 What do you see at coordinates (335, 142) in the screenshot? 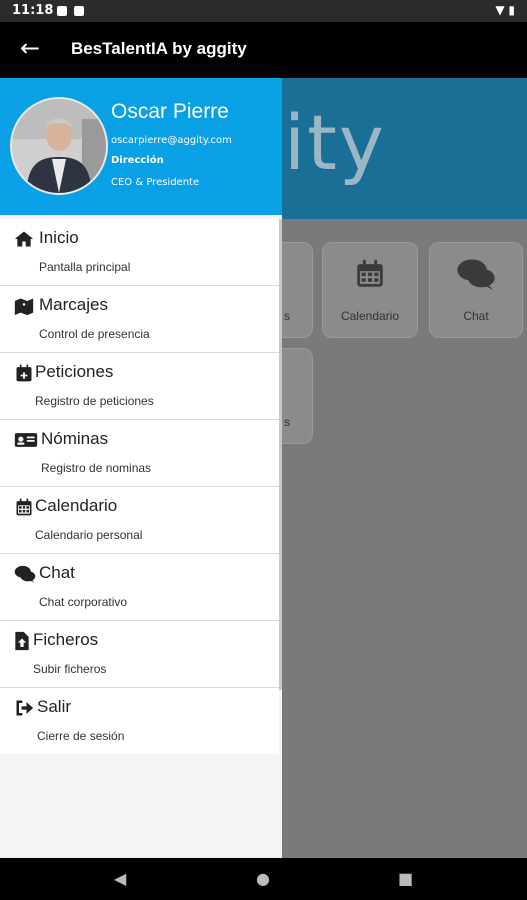
I see `background-logo: ity` at bounding box center [335, 142].